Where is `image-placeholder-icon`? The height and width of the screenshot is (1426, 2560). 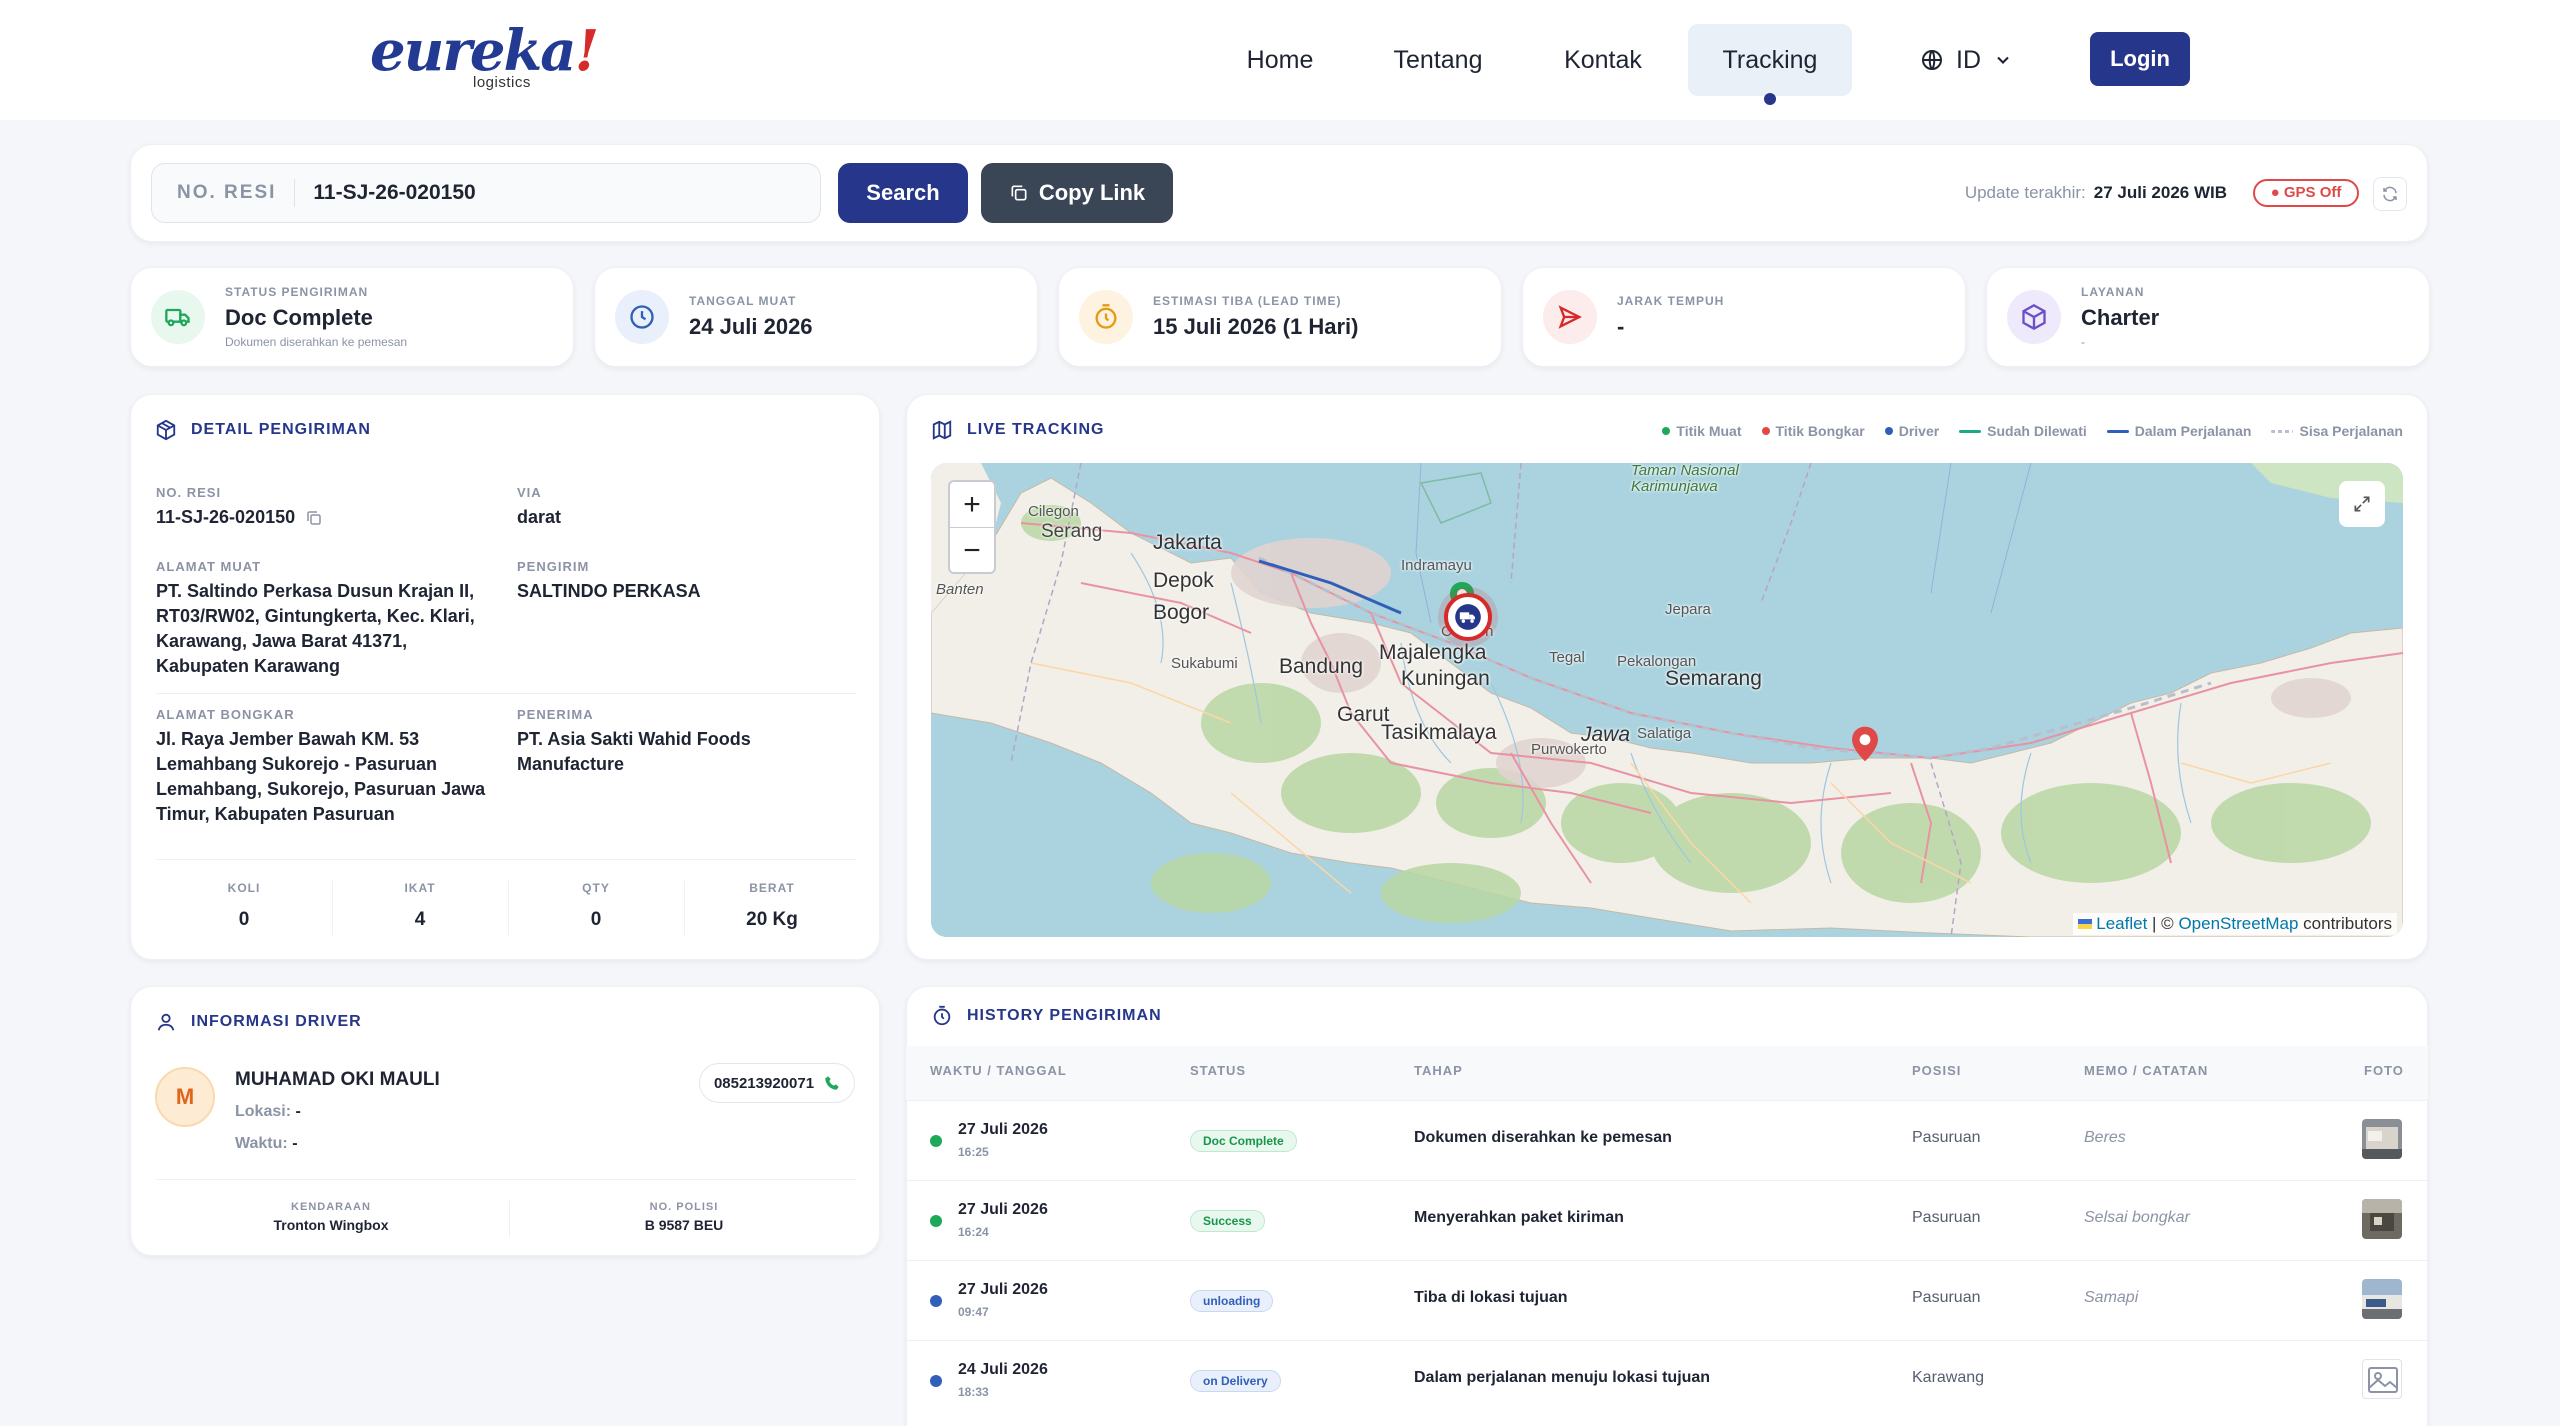
image-placeholder-icon is located at coordinates (2382, 1379).